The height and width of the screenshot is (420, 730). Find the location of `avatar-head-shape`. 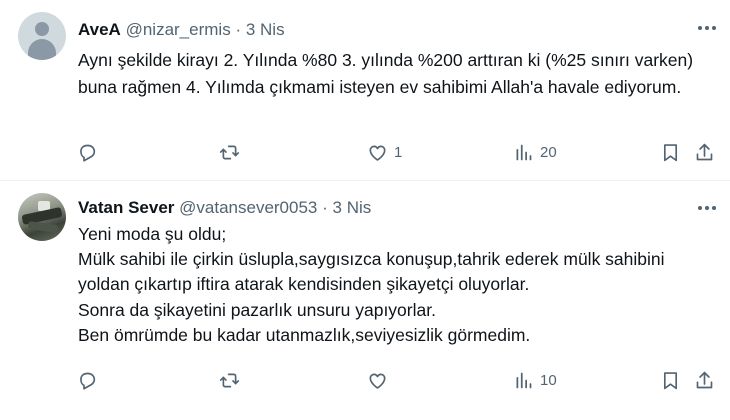

avatar-head-shape is located at coordinates (42, 29).